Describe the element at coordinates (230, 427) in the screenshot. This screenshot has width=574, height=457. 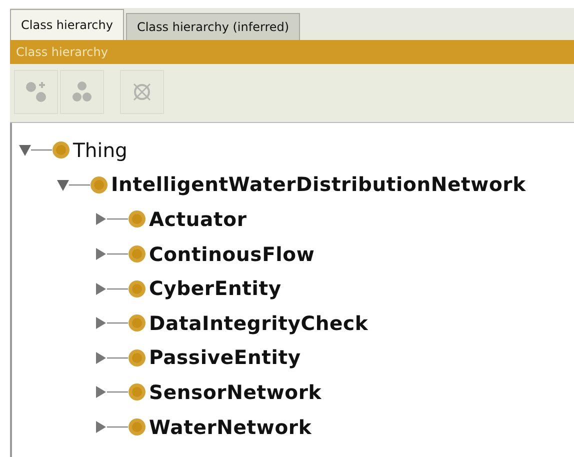
I see `class-label: WaterNetwork` at that location.